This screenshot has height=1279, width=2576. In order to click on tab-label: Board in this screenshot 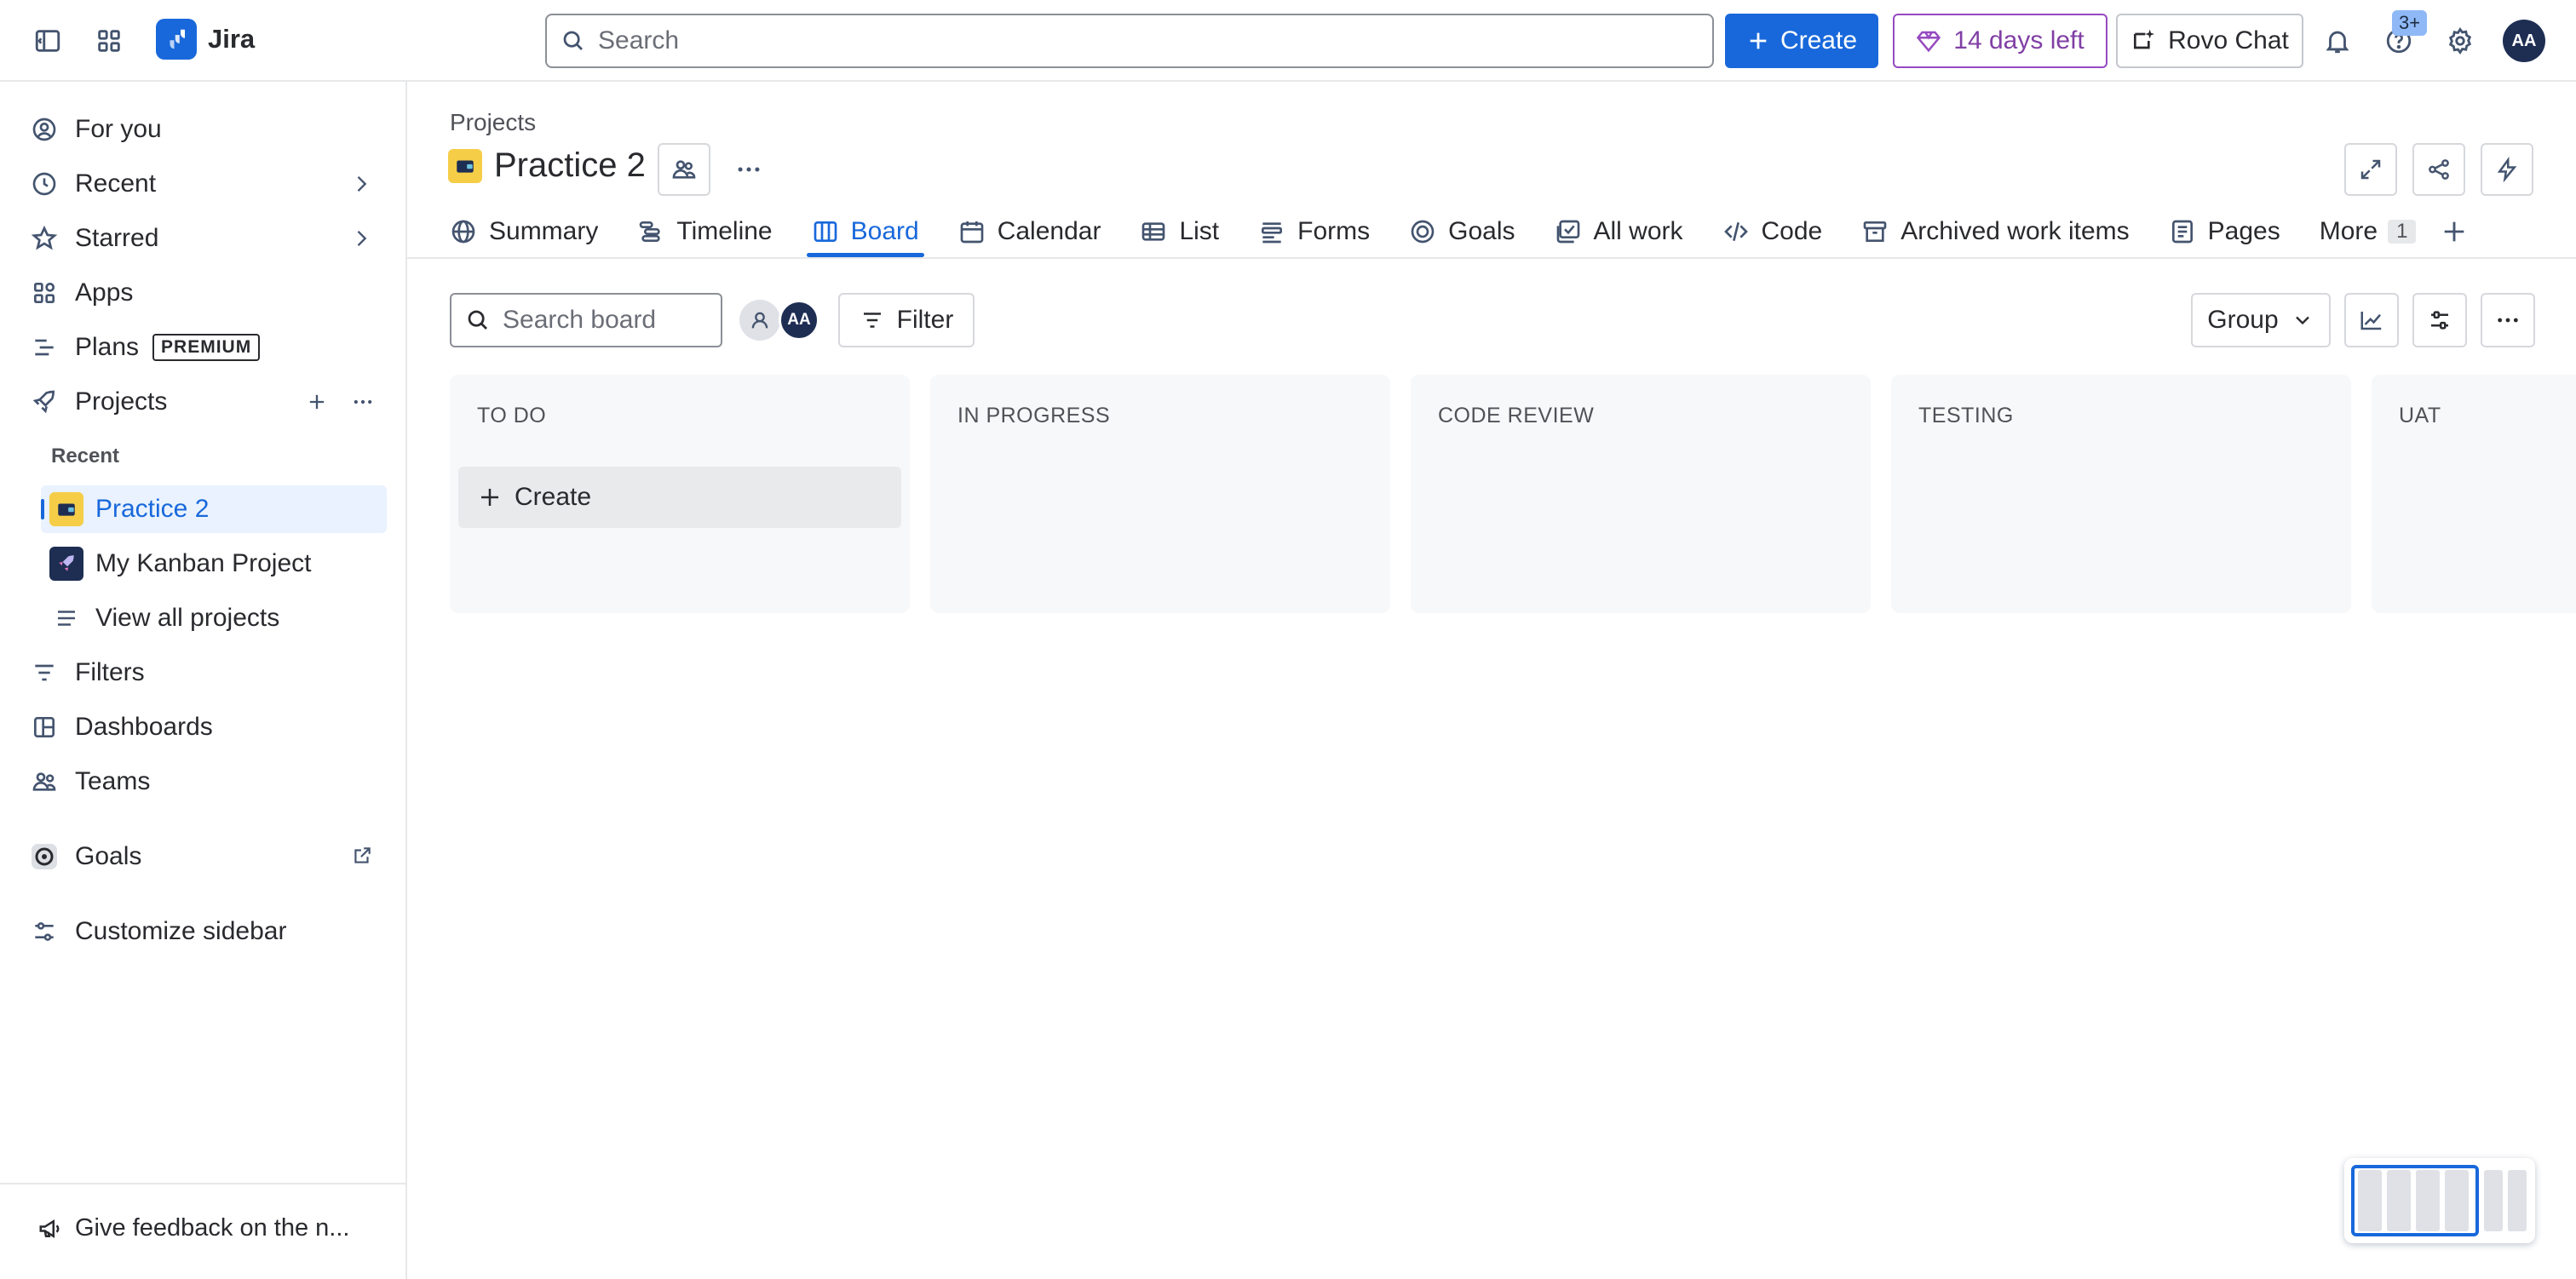, I will do `click(884, 231)`.